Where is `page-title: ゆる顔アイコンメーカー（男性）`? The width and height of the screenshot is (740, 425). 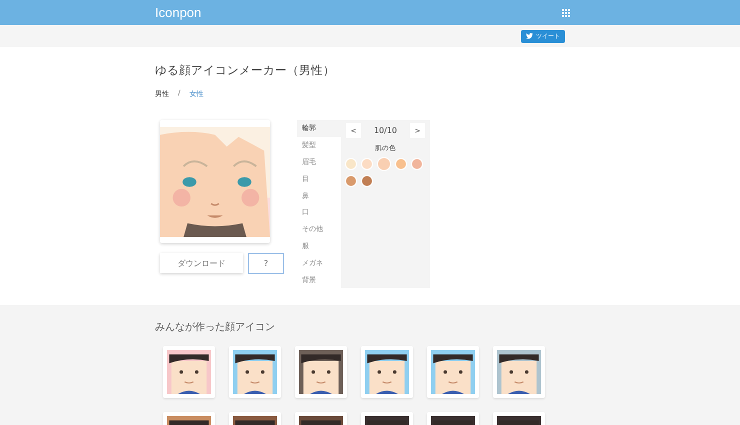
page-title: ゆる顔アイコンメーカー（男性） is located at coordinates (245, 70).